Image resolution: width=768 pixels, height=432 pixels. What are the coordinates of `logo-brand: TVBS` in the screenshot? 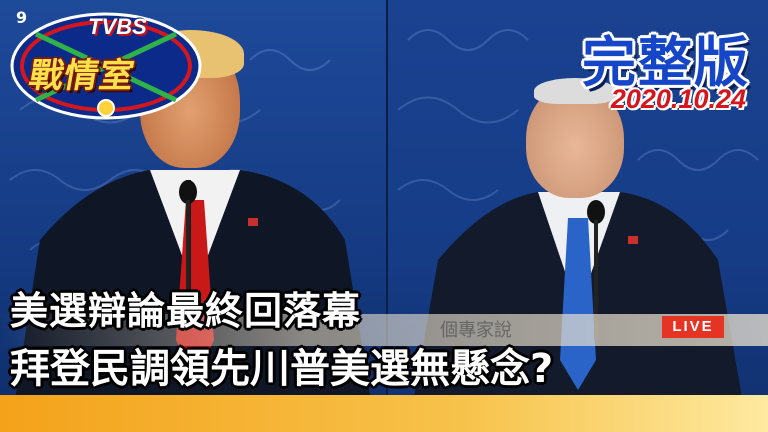 It's located at (117, 26).